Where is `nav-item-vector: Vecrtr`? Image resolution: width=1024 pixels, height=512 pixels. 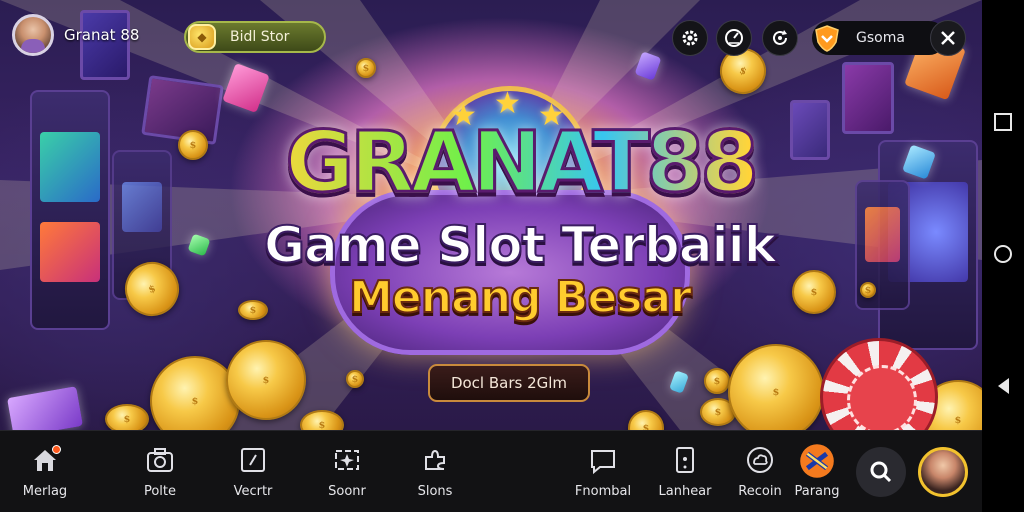 nav-item-vector: Vecrtr is located at coordinates (253, 471).